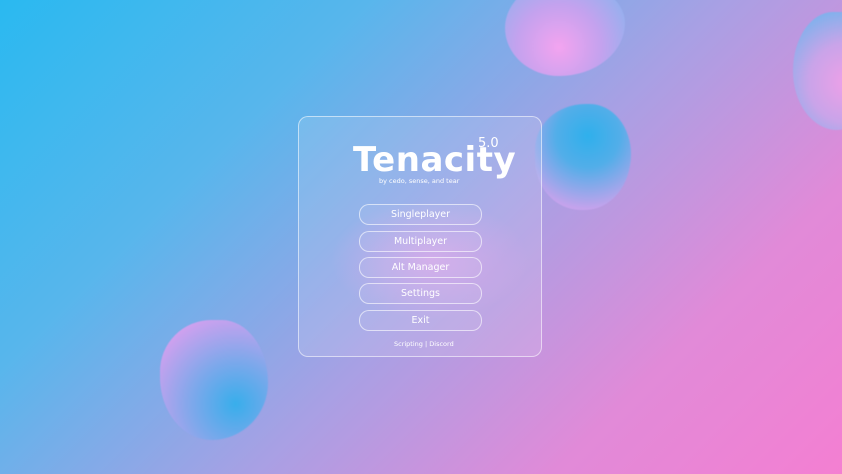  What do you see at coordinates (420, 320) in the screenshot?
I see `exit-button: Exit` at bounding box center [420, 320].